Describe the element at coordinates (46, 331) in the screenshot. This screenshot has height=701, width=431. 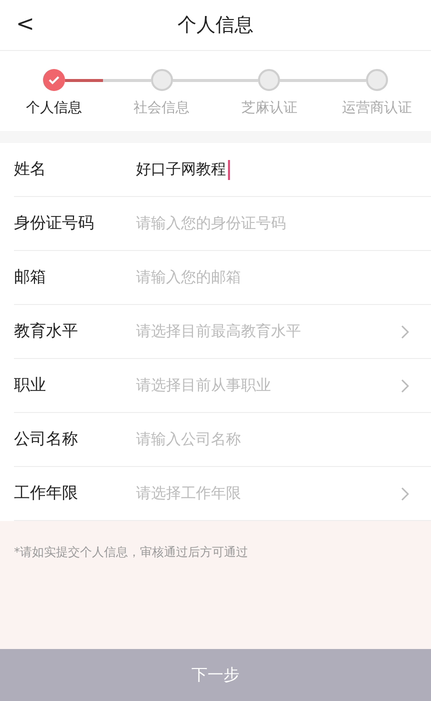
I see `field-label: 教育水平` at that location.